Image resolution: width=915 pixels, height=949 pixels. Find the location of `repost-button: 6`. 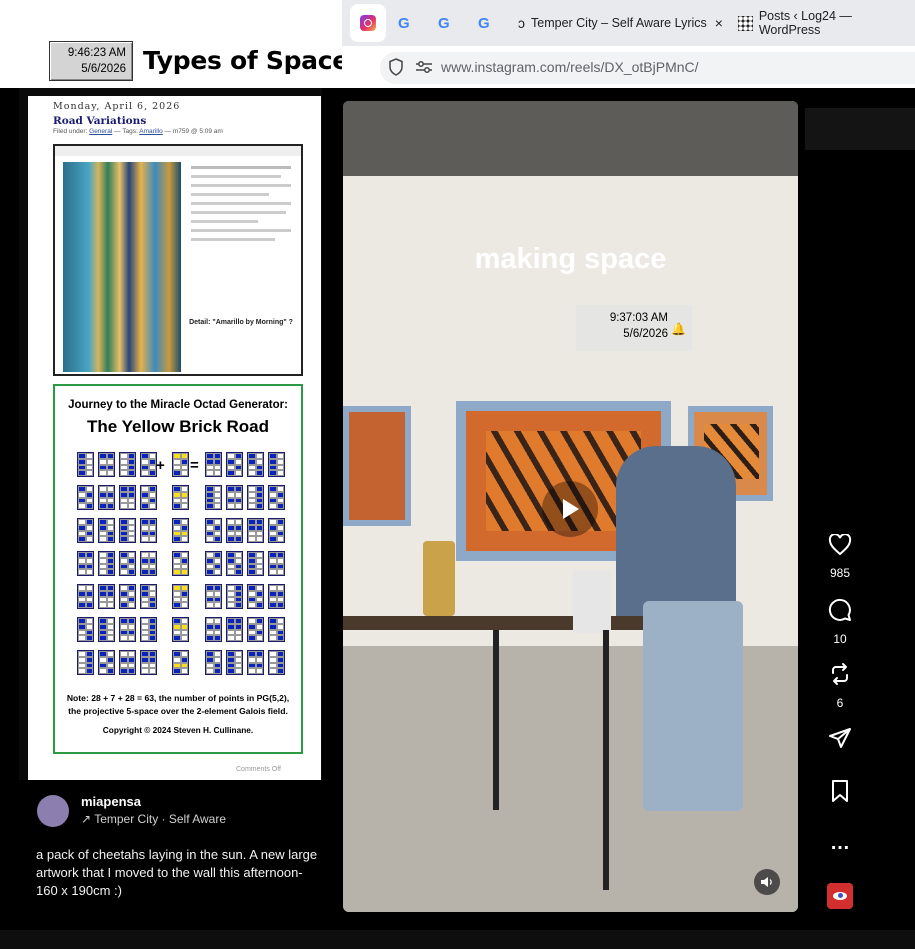

repost-button: 6 is located at coordinates (840, 686).